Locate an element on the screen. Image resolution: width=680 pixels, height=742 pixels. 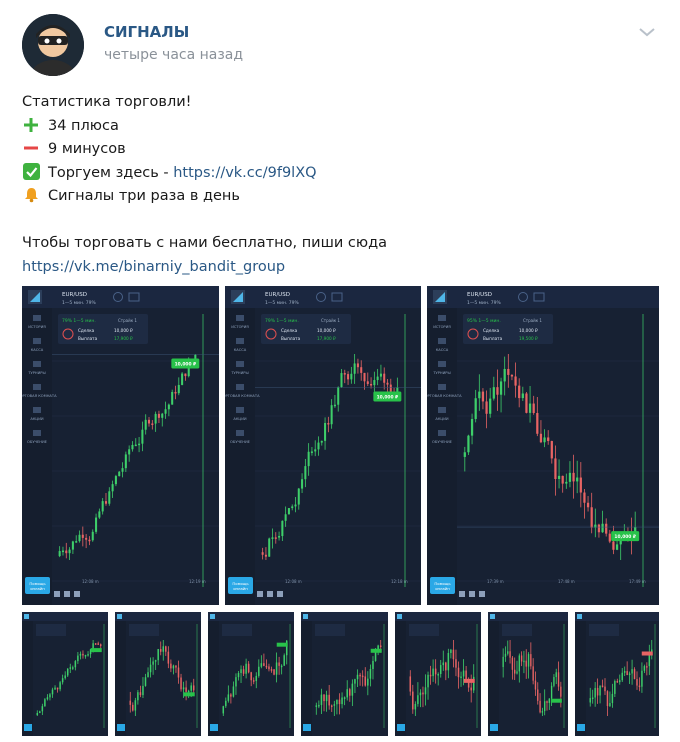
trade-link: https://vk.cc/9f9lXQ is located at coordinates (244, 173).